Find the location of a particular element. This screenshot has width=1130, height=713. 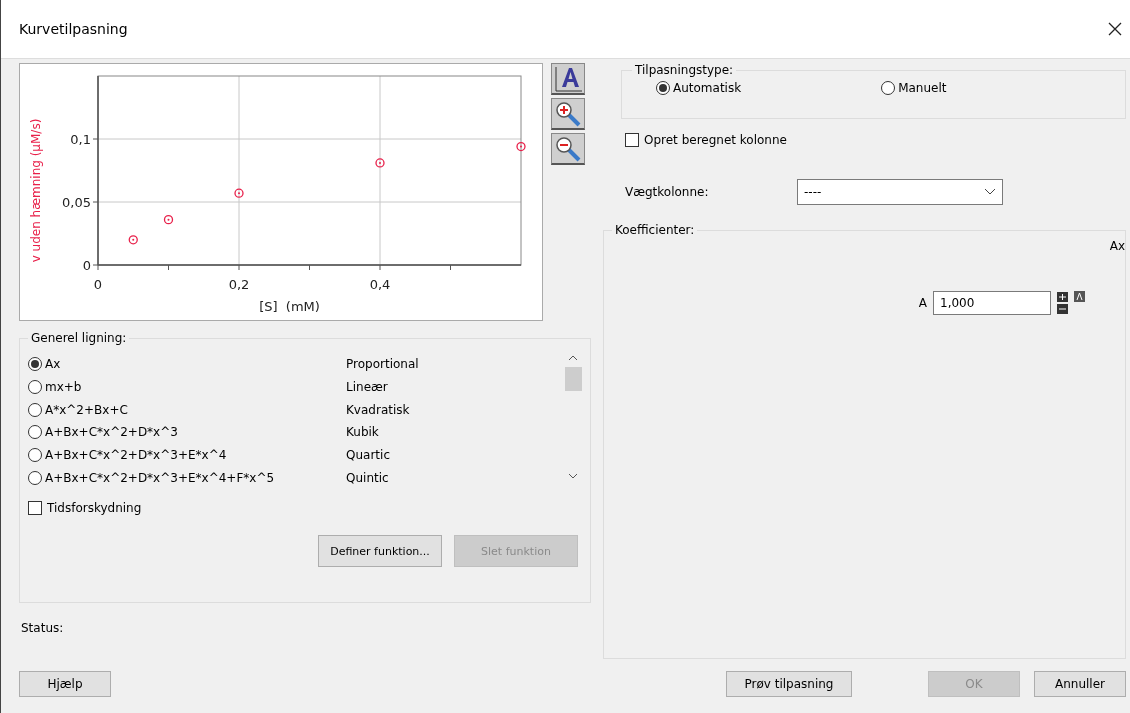

zoom-in-icon is located at coordinates (568, 114).